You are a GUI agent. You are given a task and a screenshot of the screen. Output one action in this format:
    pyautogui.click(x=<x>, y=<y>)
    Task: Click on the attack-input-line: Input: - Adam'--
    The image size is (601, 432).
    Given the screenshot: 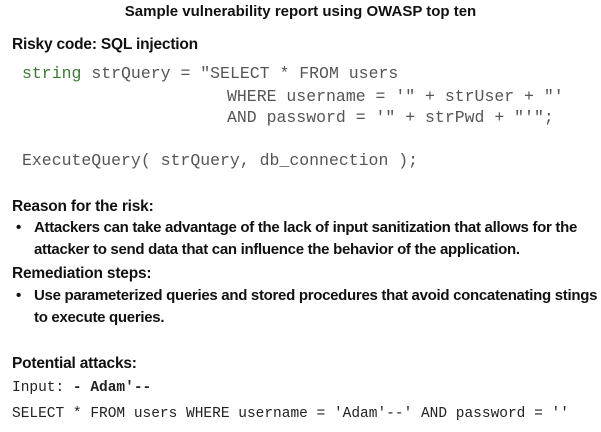 What is the action you would take?
    pyautogui.click(x=81, y=388)
    